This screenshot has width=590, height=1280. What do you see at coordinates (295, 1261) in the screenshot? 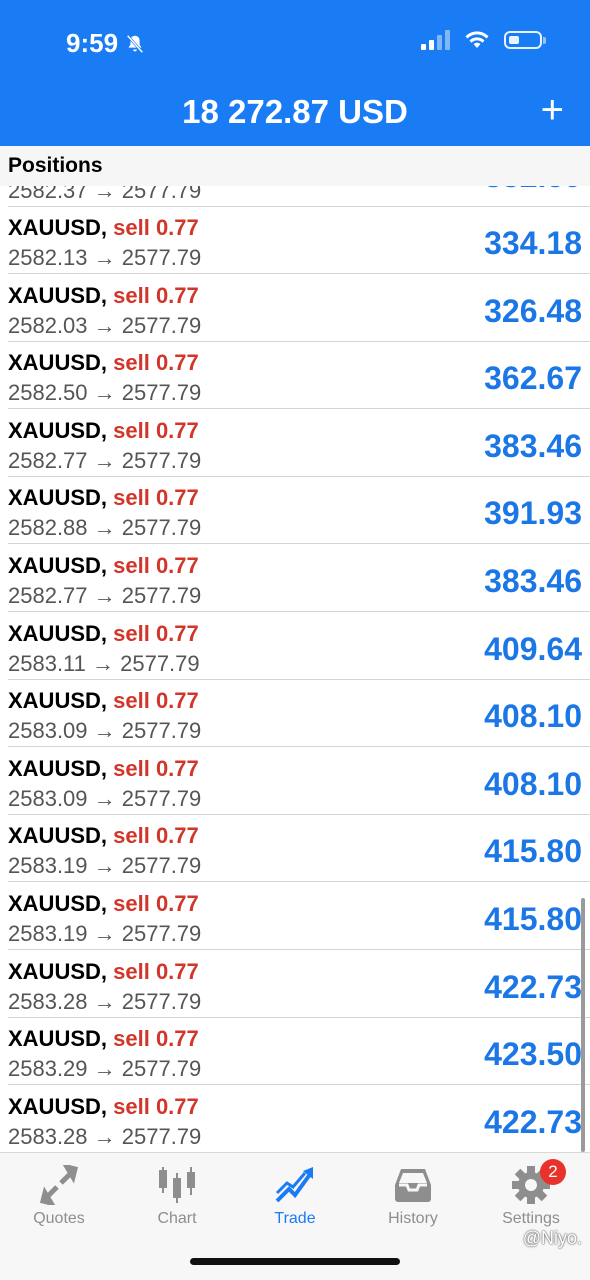
I see `home-indicator` at bounding box center [295, 1261].